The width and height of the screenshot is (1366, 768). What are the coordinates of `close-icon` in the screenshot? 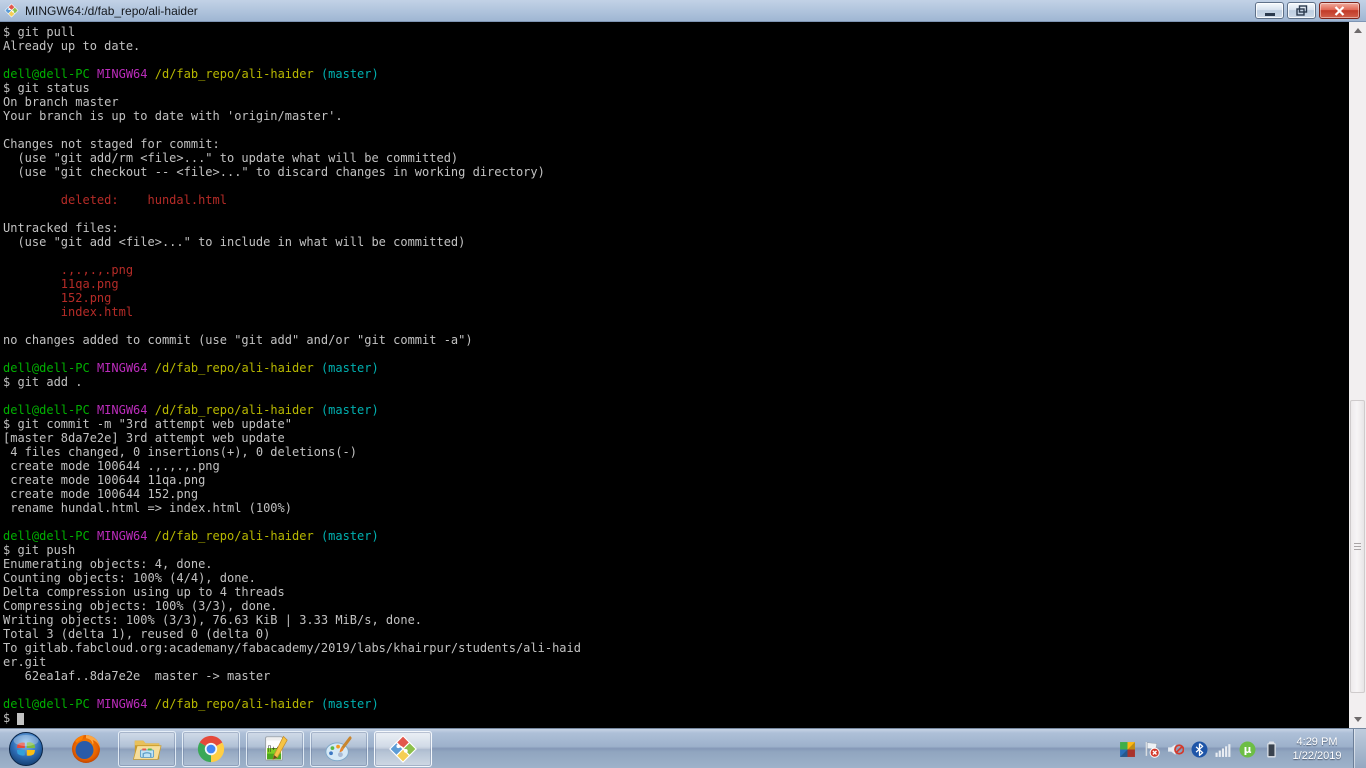 It's located at (1339, 10).